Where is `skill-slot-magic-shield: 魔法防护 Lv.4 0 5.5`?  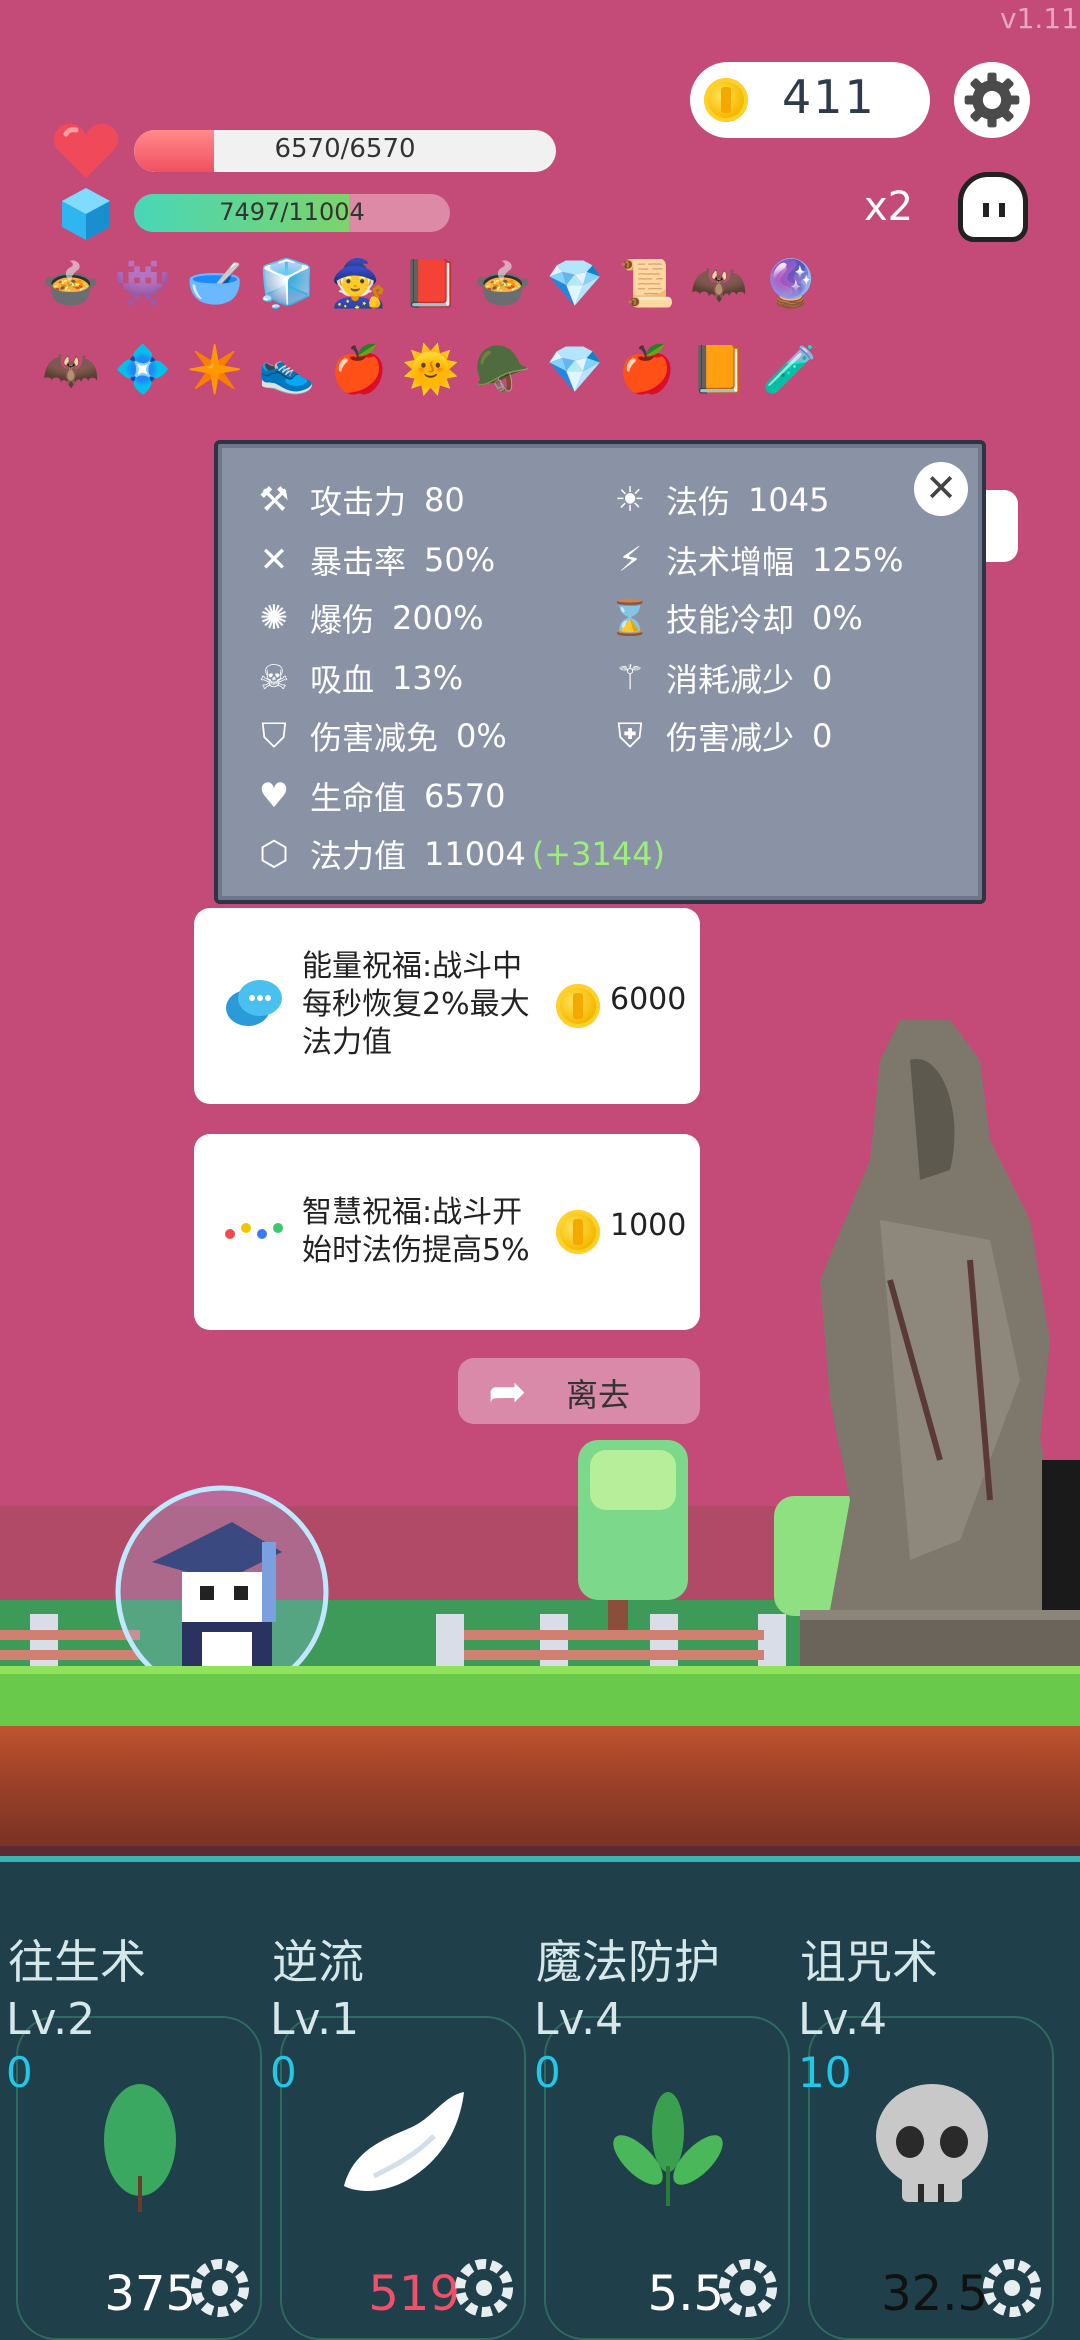
skill-slot-magic-shield: 魔法防护 Lv.4 0 5.5 is located at coordinates (661, 2098).